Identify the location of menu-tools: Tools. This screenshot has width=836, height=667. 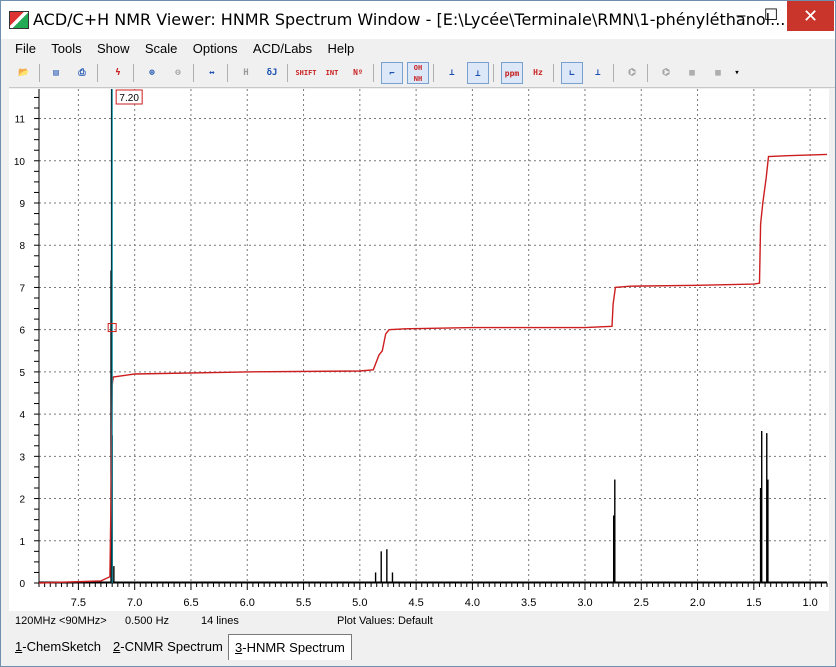
(66, 47).